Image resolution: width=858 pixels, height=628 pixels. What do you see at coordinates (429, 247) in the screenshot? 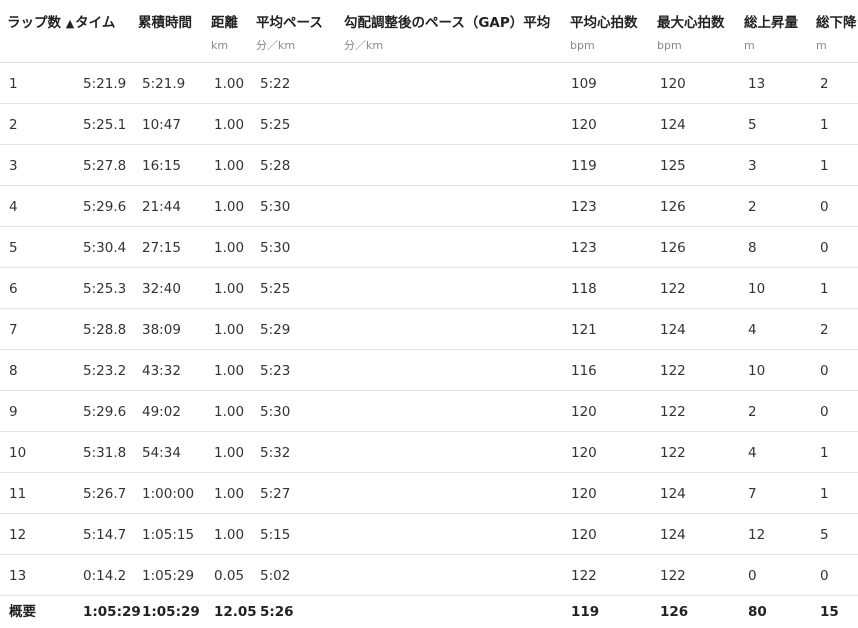
I see `table-row: 5 5:30.4 27:15 1.00 5:30 123 126 8 0` at bounding box center [429, 247].